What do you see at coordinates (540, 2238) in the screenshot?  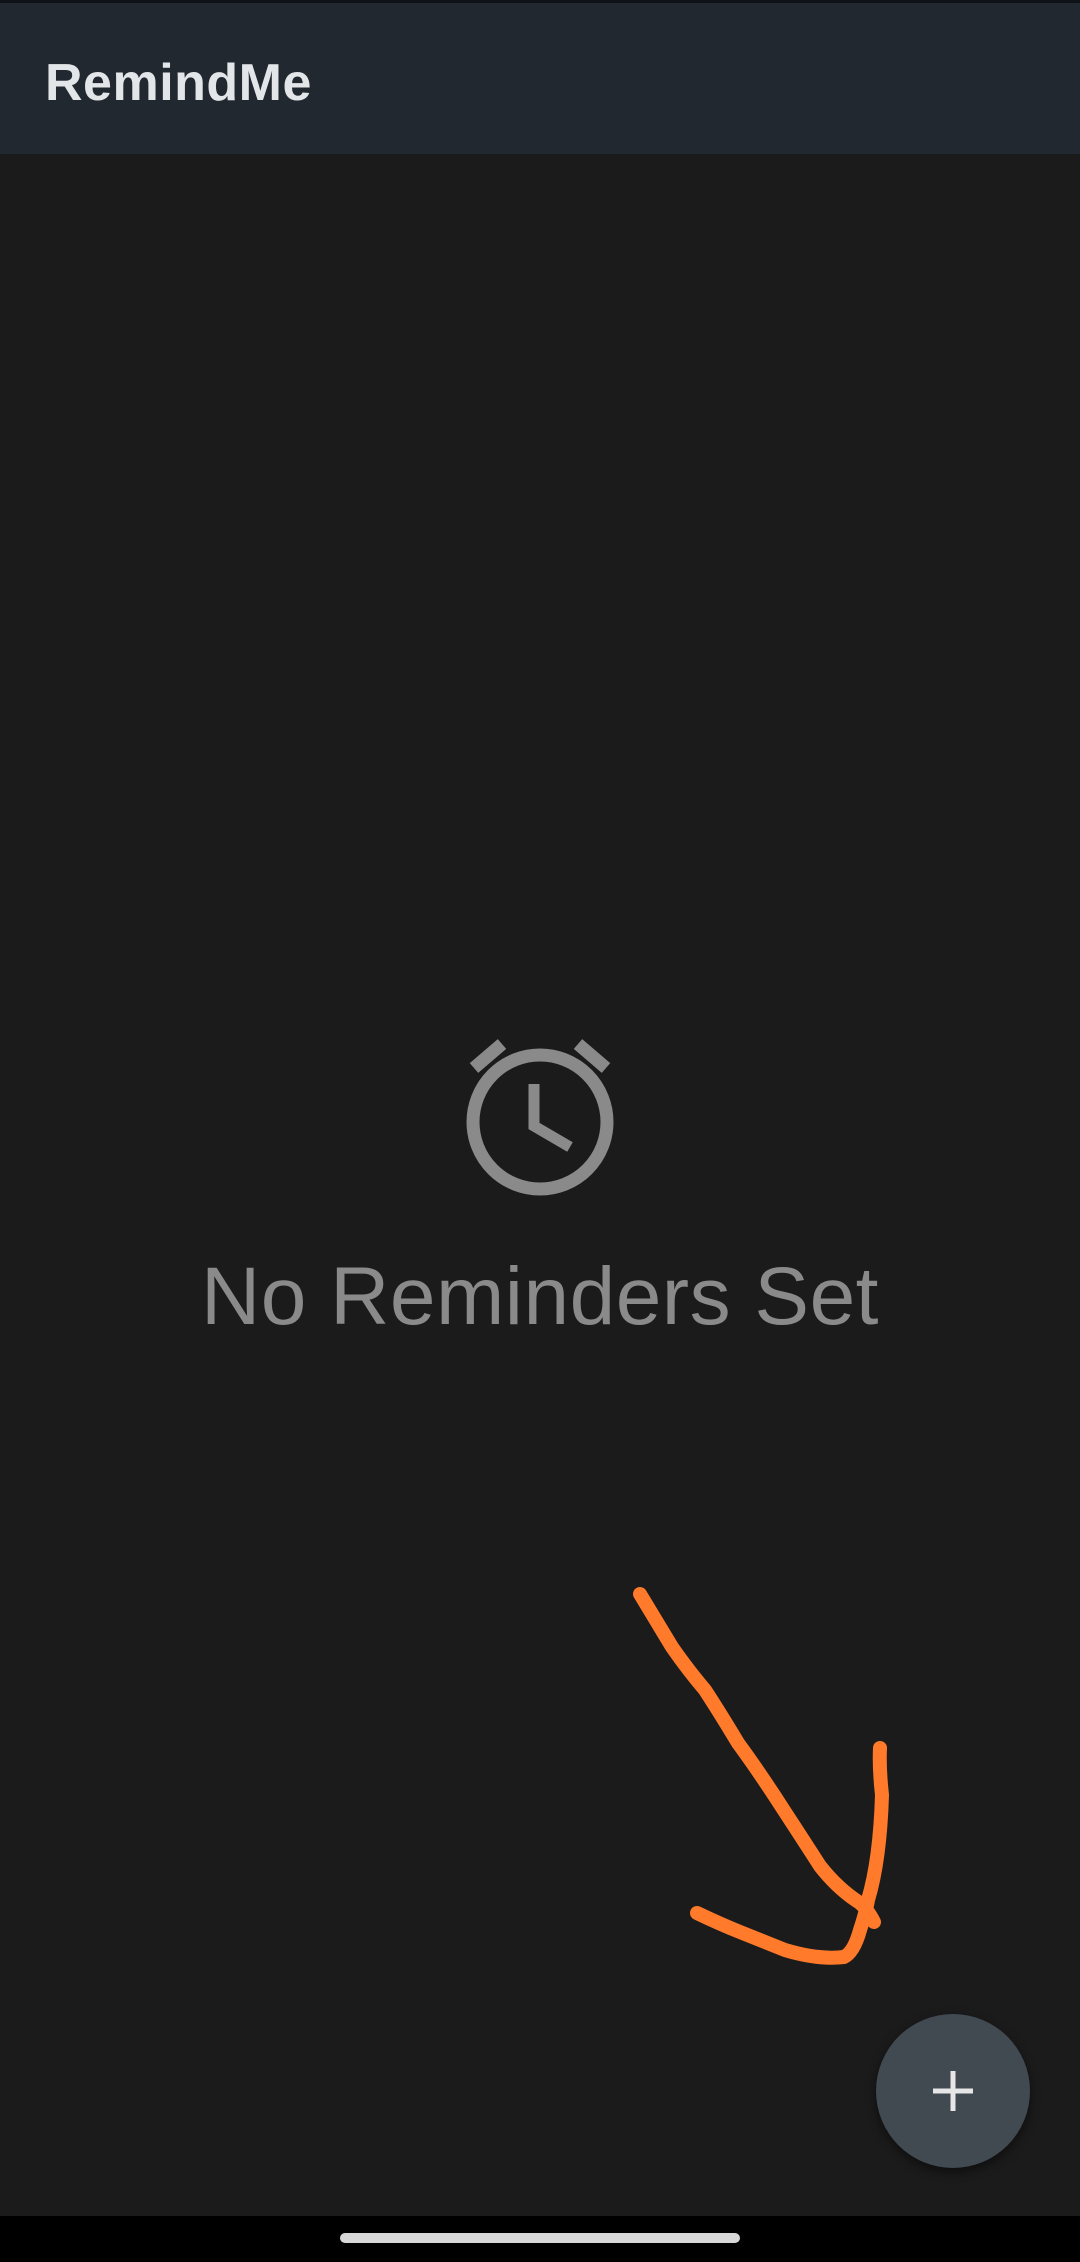 I see `home-indicator` at bounding box center [540, 2238].